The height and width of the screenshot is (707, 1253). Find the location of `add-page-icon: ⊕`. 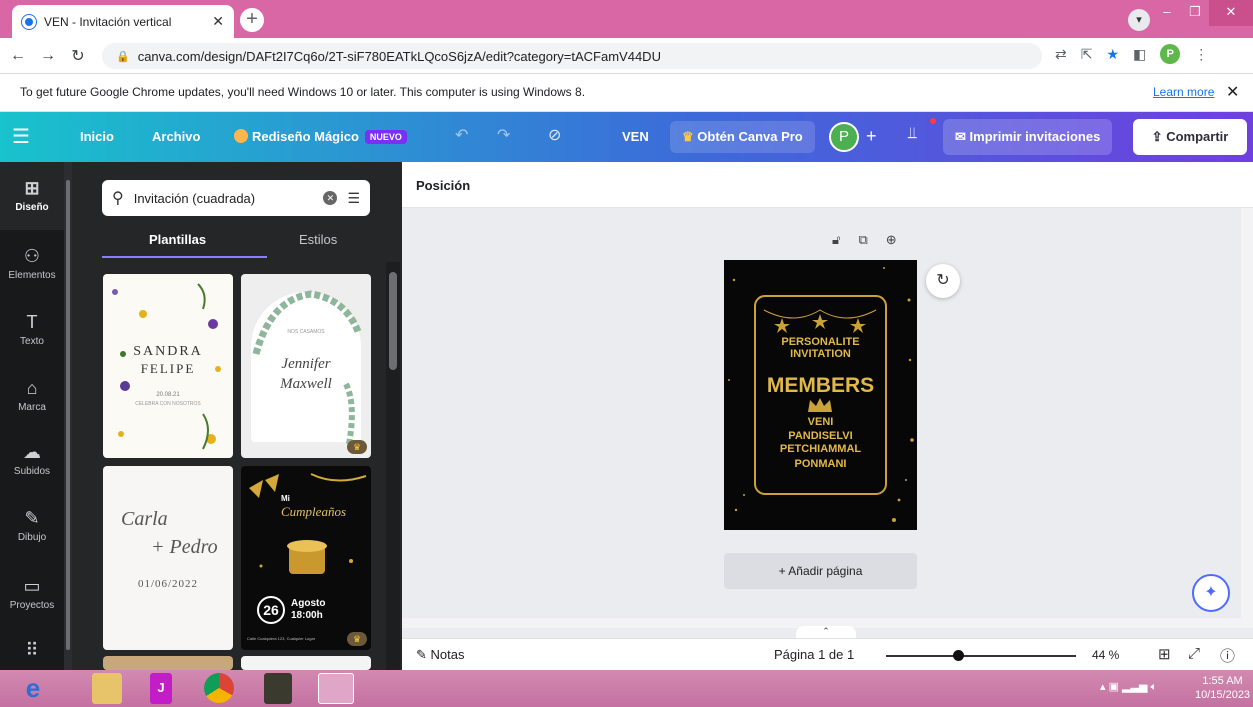

add-page-icon: ⊕ is located at coordinates (891, 240).